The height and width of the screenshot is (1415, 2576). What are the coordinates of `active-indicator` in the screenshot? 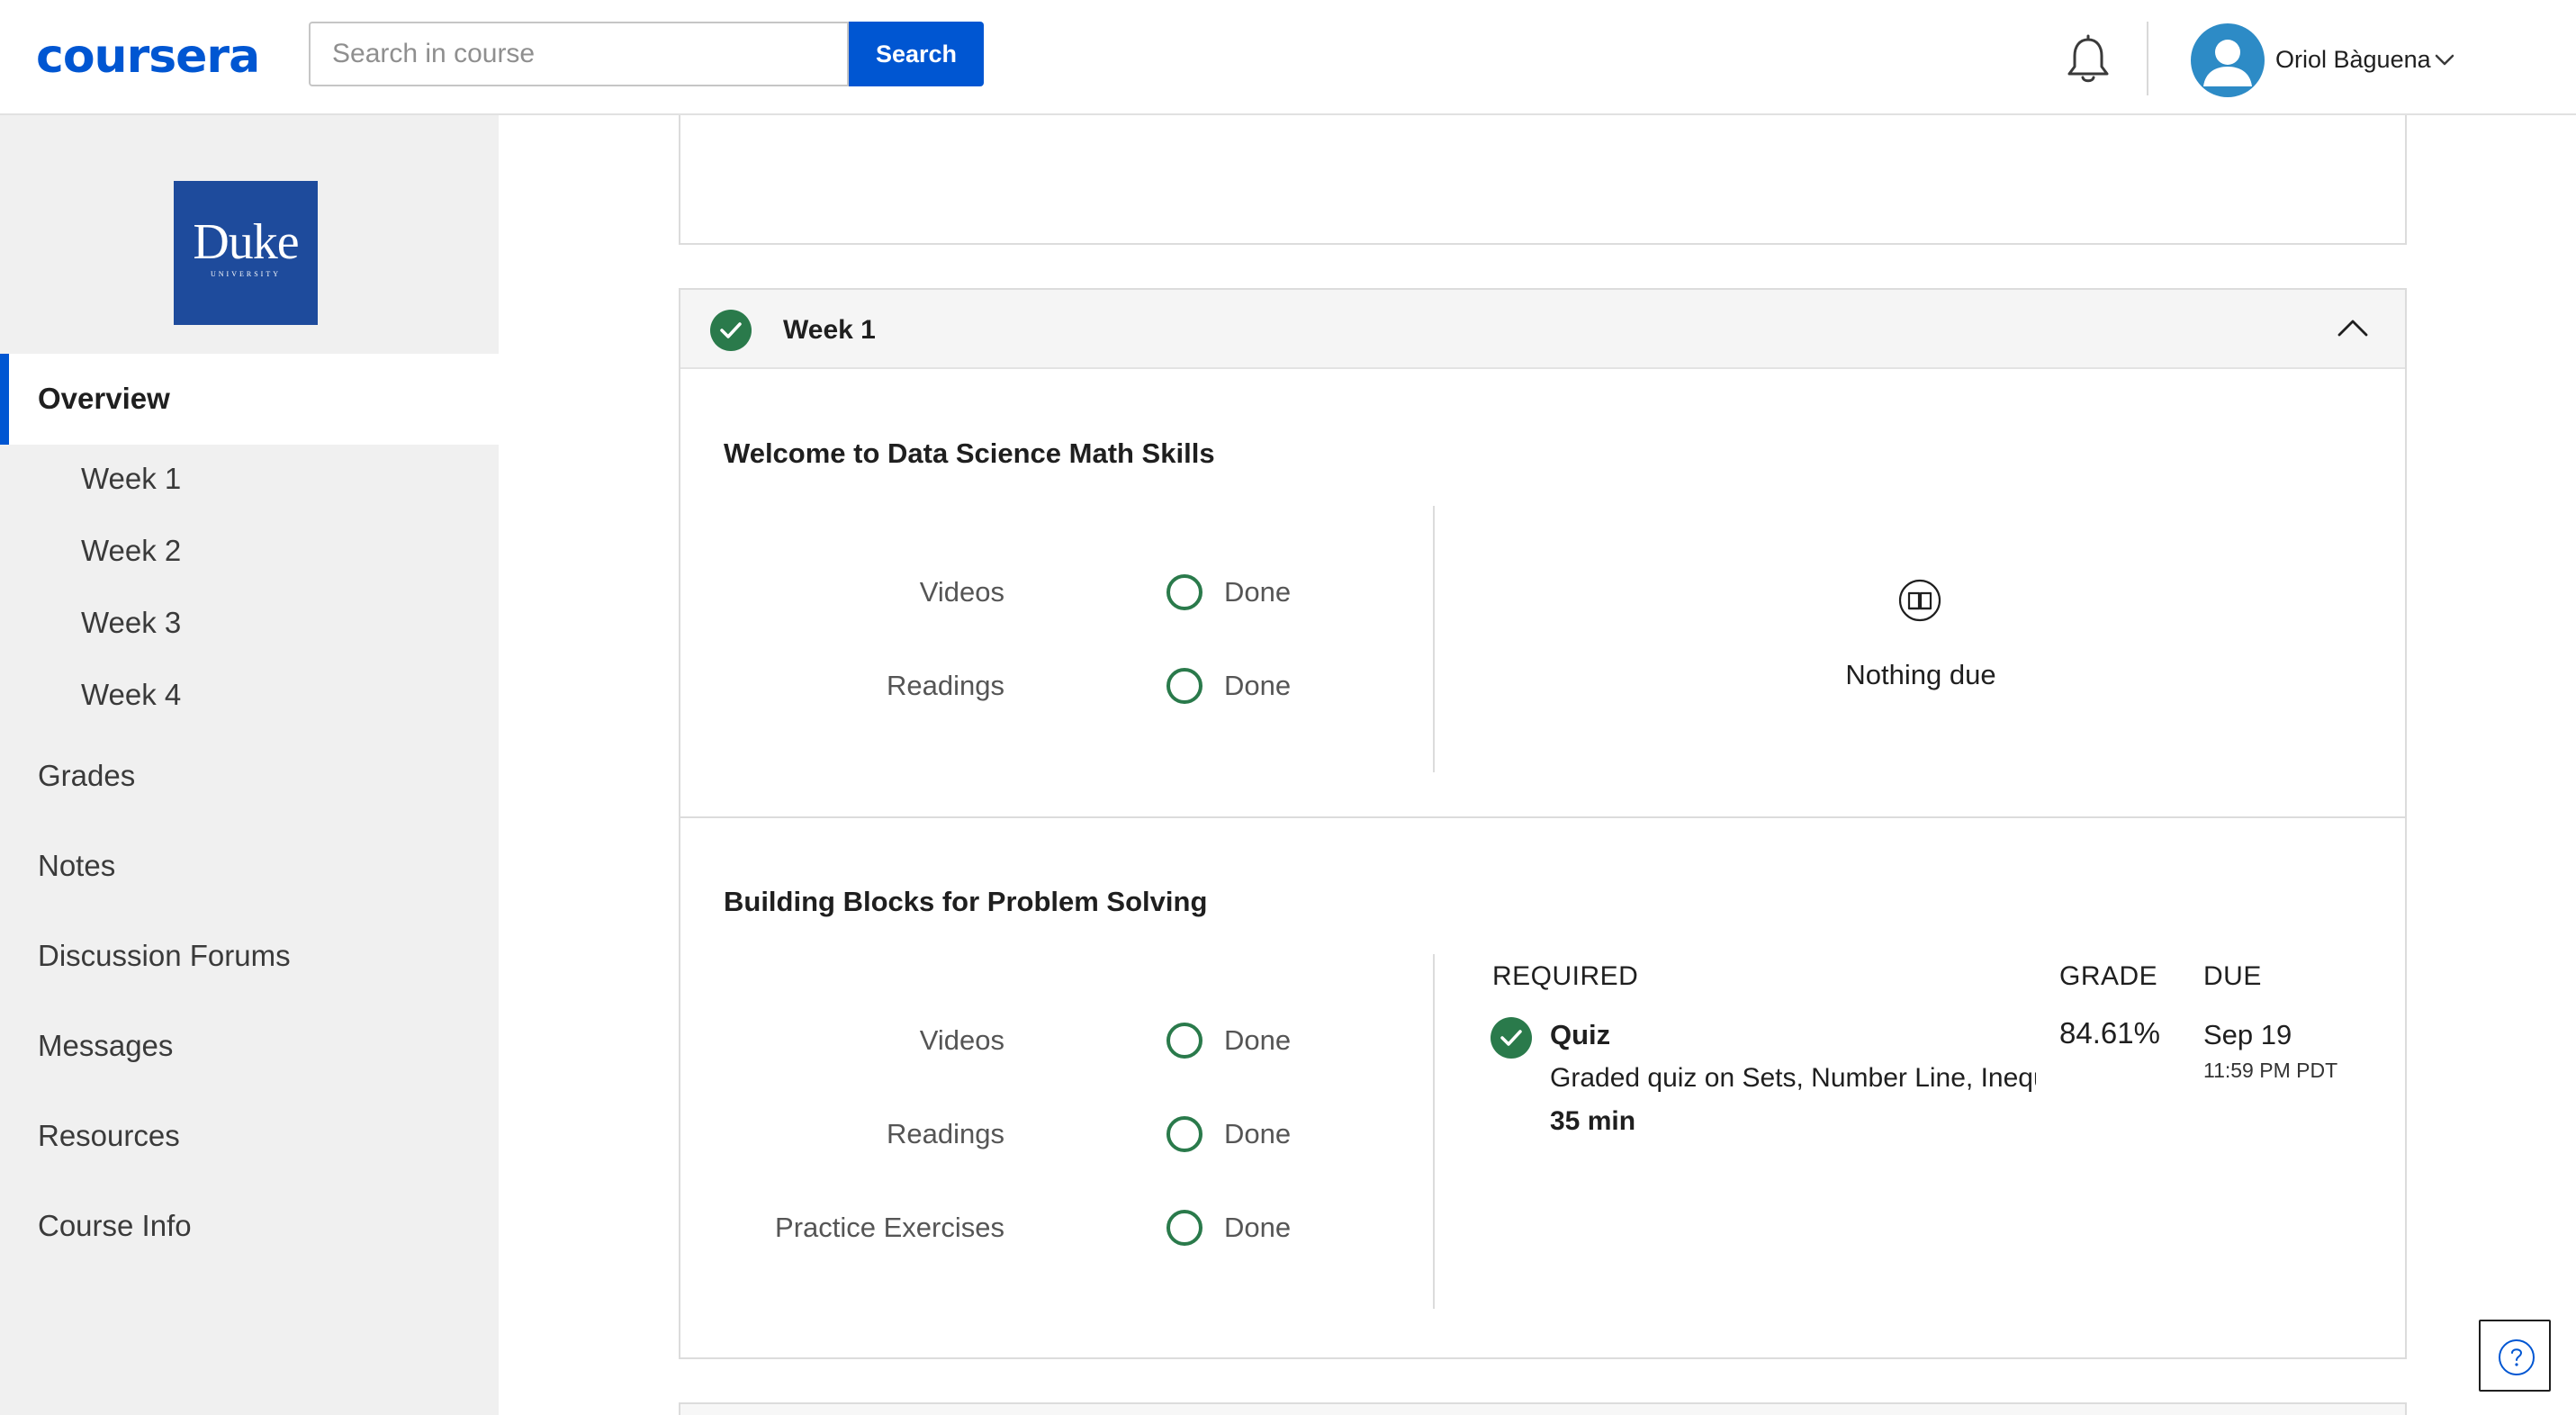 It's located at (4, 399).